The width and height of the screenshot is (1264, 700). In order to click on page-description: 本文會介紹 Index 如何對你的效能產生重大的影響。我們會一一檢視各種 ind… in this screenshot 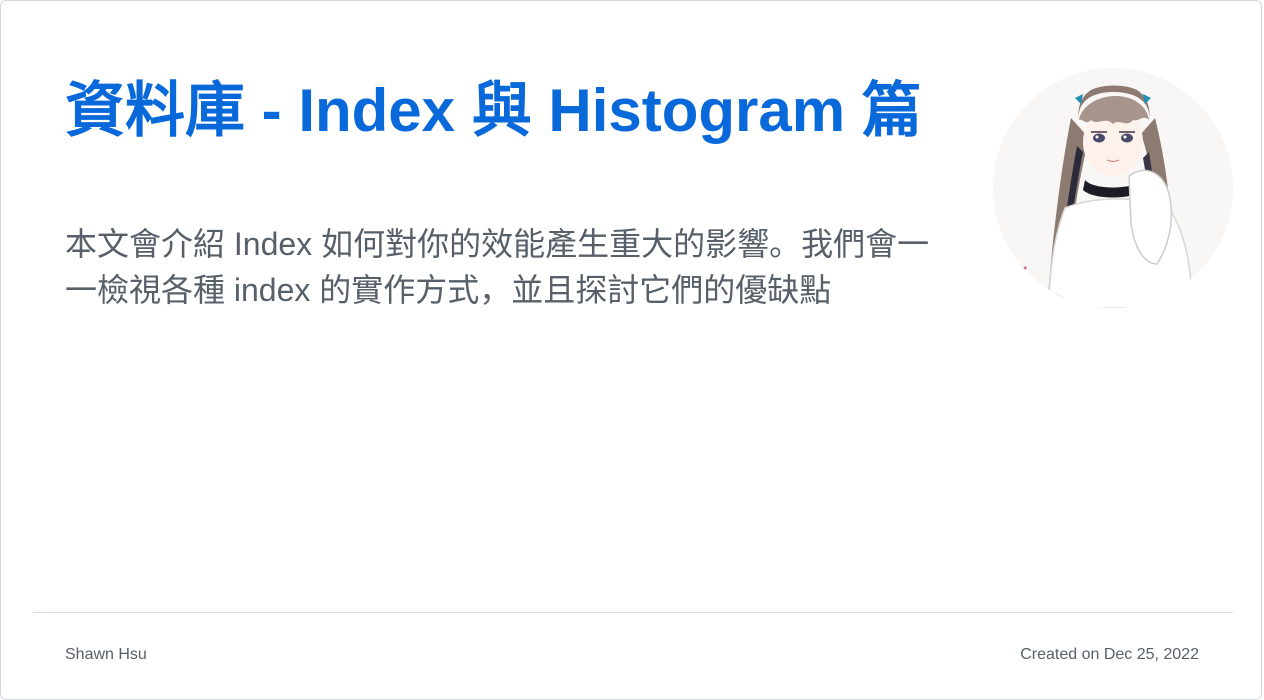, I will do `click(497, 267)`.